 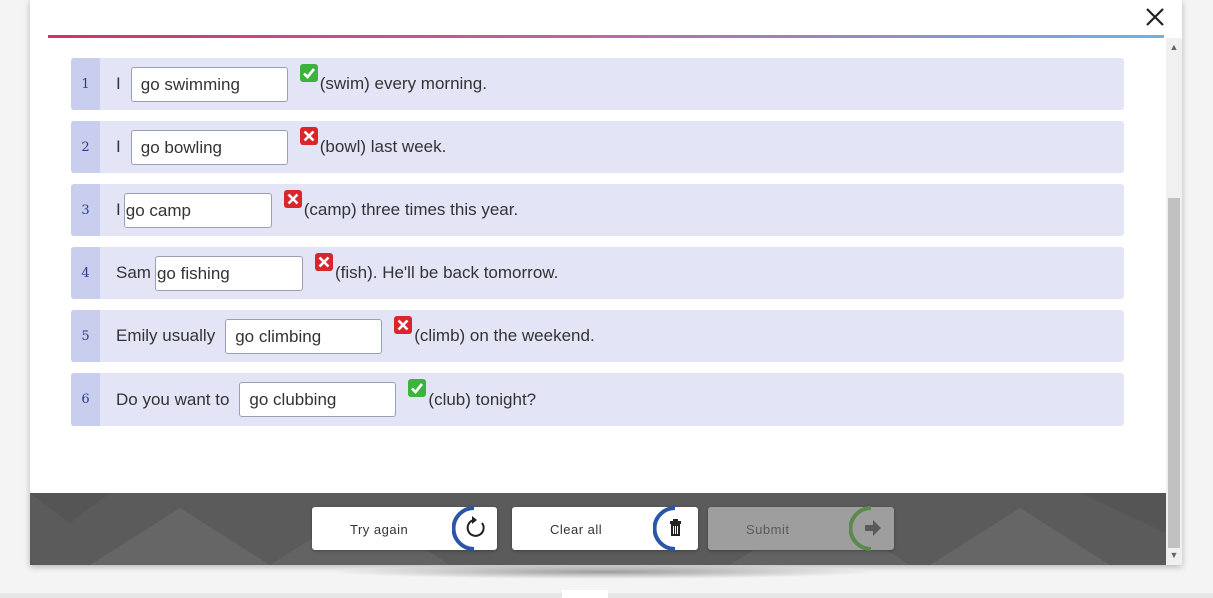 What do you see at coordinates (446, 272) in the screenshot?
I see `sentence-suffix: (fish). He'll be back tomorrow.` at bounding box center [446, 272].